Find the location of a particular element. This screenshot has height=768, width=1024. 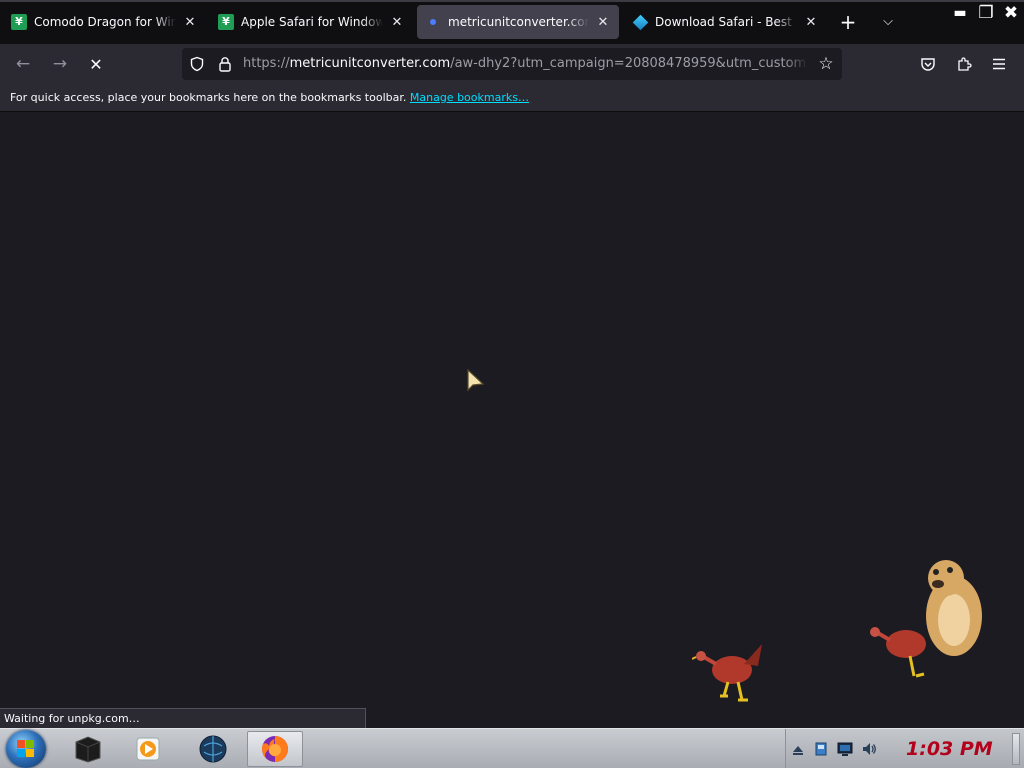

new-tab-button: + is located at coordinates (848, 22).